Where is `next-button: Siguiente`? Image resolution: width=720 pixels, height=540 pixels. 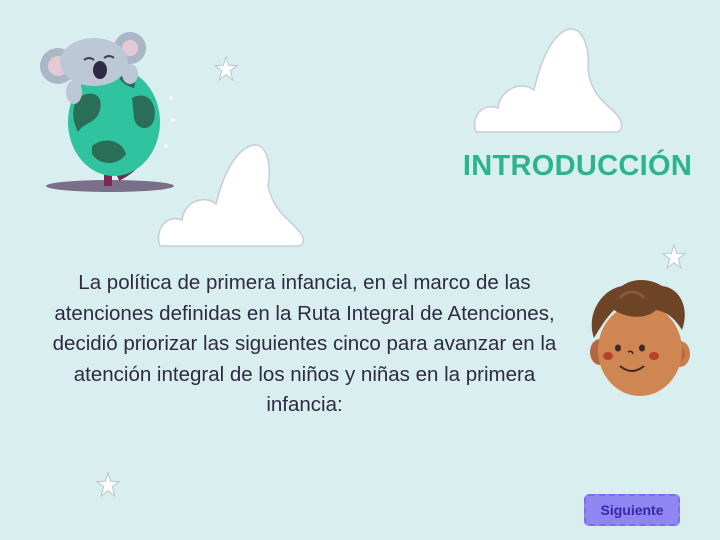 next-button: Siguiente is located at coordinates (632, 510).